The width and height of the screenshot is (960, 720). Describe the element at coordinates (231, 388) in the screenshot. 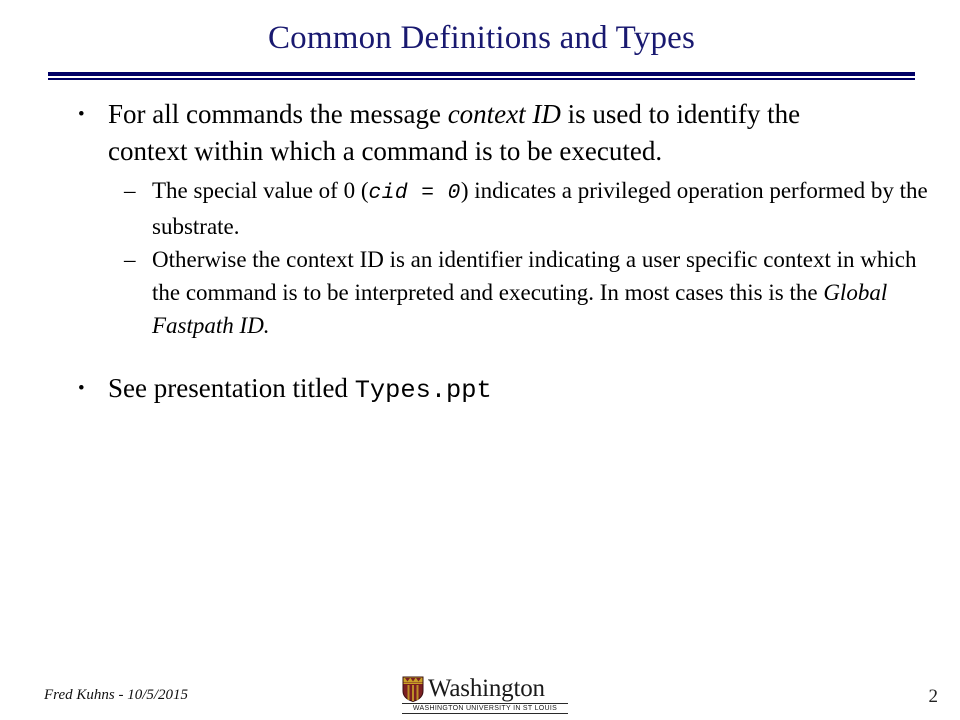

I see `bullet-2-text-part-1: See presentation titled` at that location.